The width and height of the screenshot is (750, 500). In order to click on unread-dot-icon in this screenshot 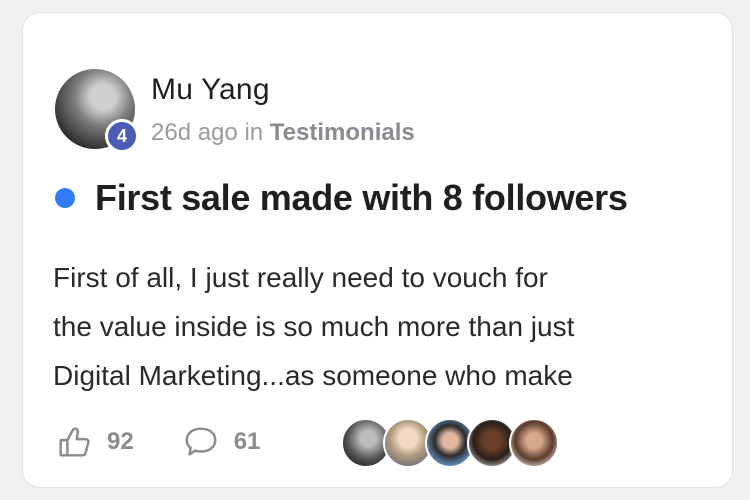, I will do `click(65, 198)`.